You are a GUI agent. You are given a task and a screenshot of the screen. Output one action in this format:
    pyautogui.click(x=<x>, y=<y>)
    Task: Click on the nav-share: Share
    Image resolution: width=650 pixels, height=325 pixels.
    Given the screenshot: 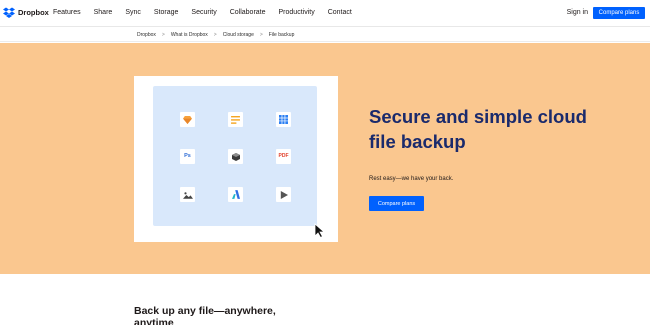 What is the action you would take?
    pyautogui.click(x=103, y=12)
    